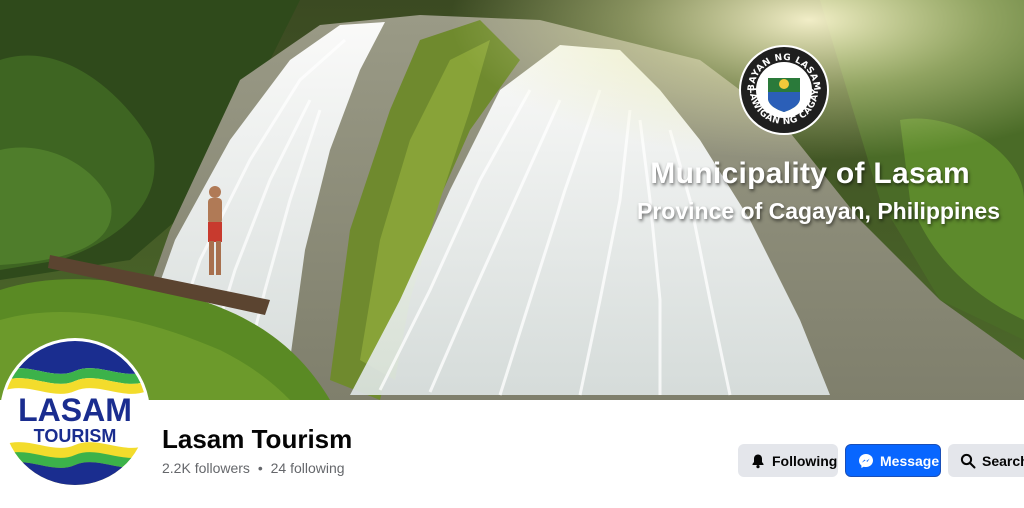 This screenshot has width=1024, height=508. What do you see at coordinates (75, 436) in the screenshot?
I see `avatar-line2: TOURISM` at bounding box center [75, 436].